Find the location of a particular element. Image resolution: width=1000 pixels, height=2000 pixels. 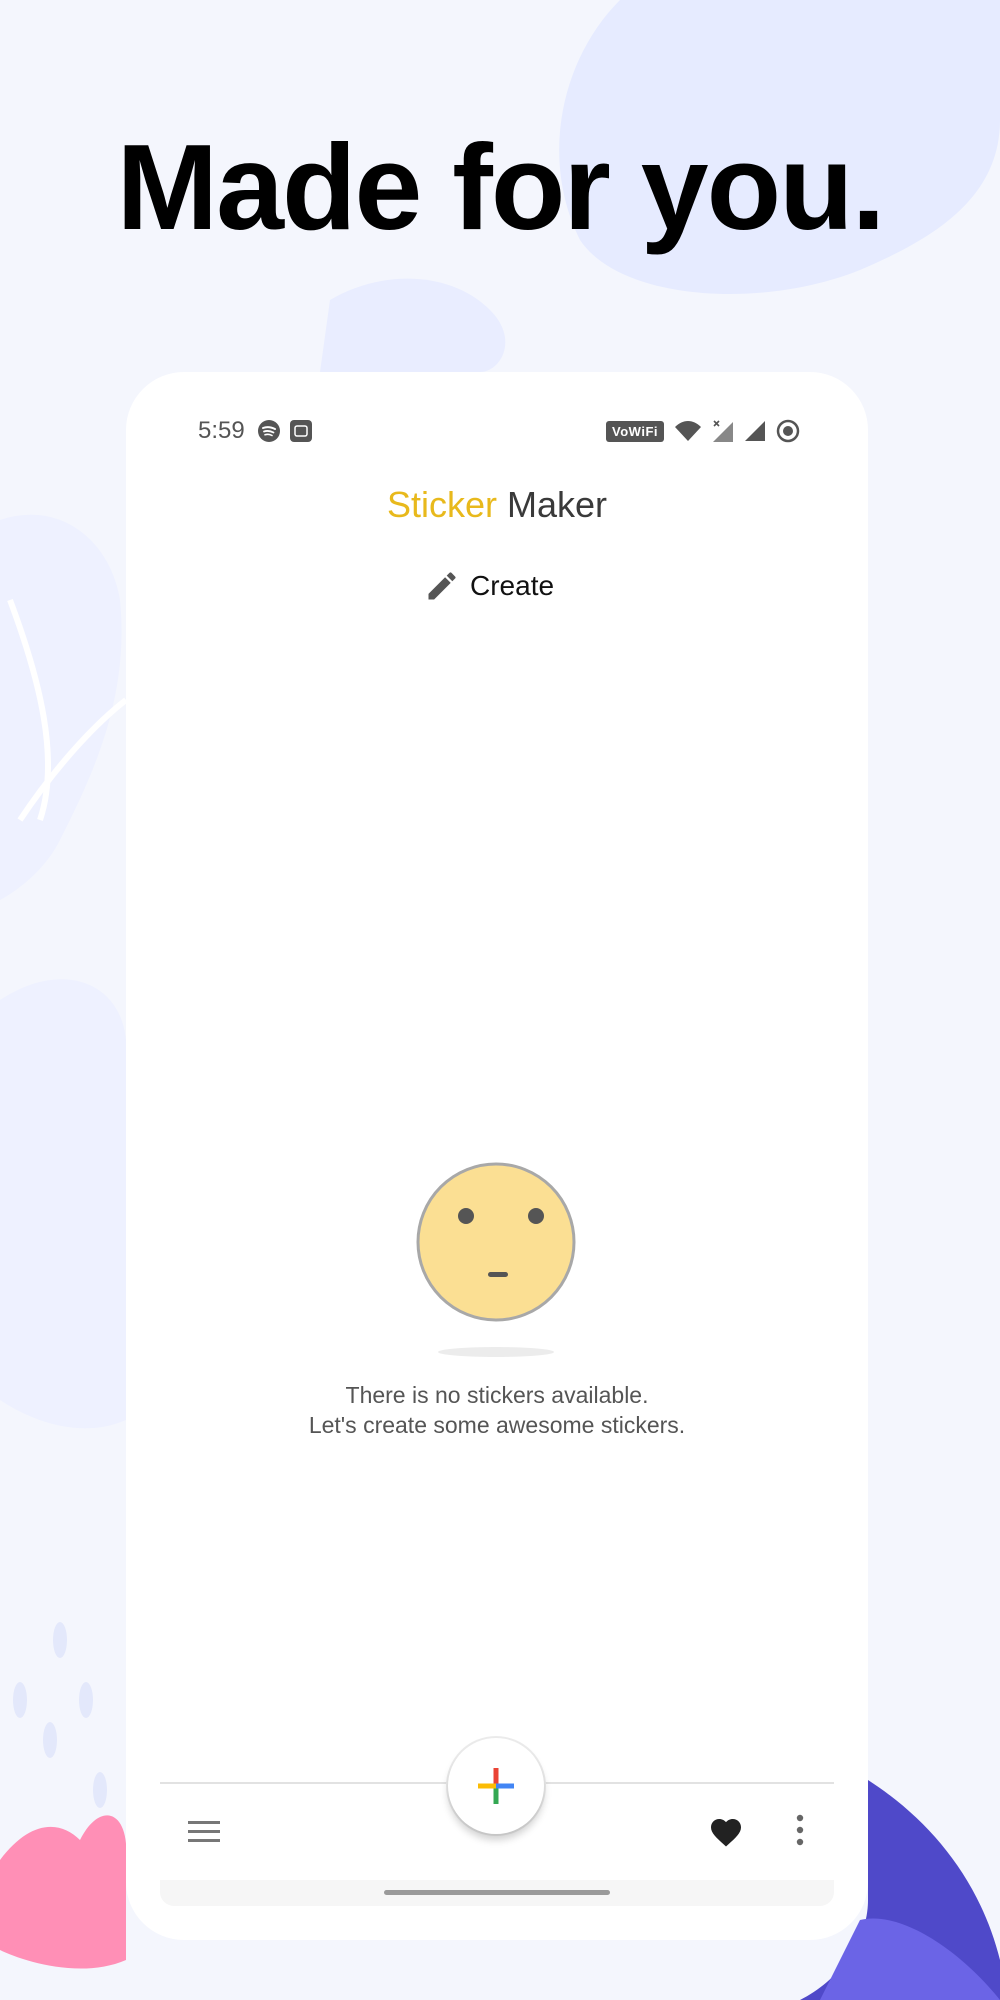

app-title-maker: Maker is located at coordinates (557, 504).